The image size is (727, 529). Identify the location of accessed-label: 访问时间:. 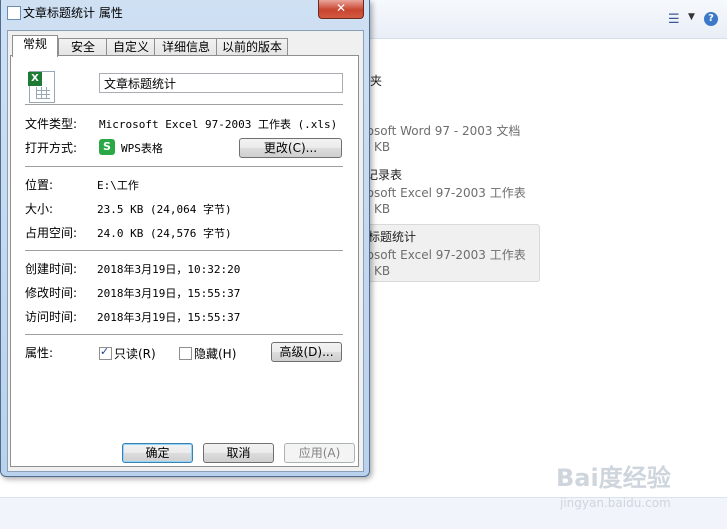
(51, 317).